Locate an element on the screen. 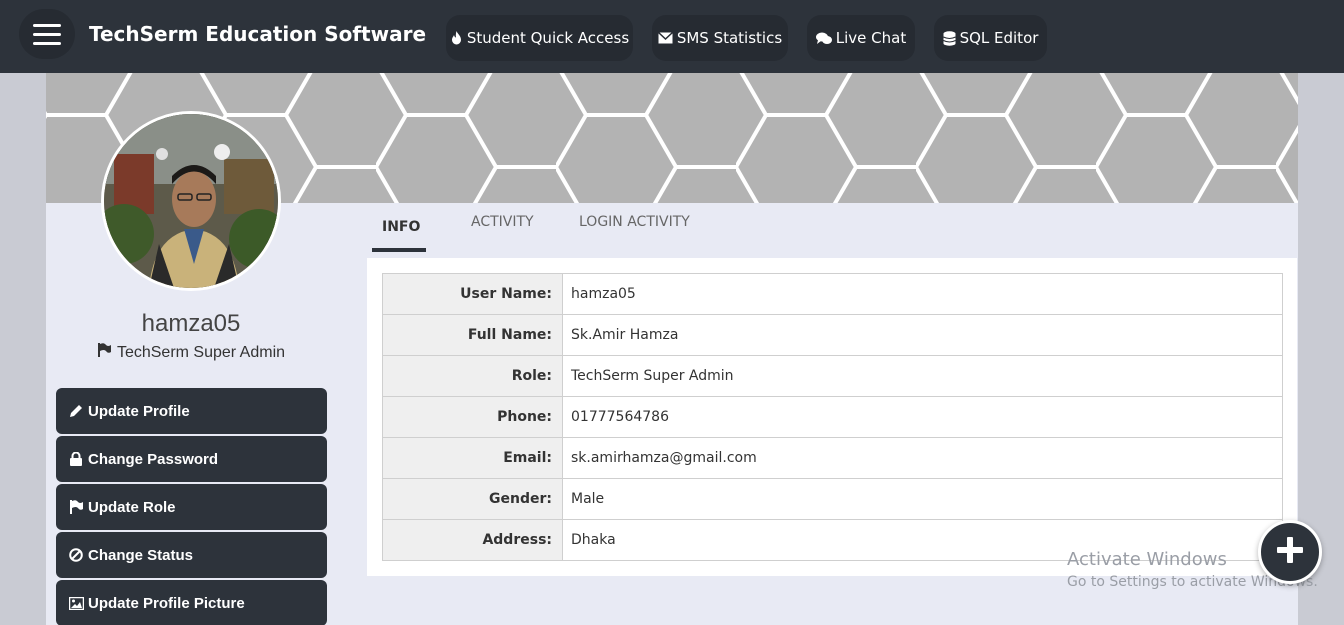 This screenshot has width=1344, height=625. nav-student-quick-access: Student Quick Access is located at coordinates (539, 38).